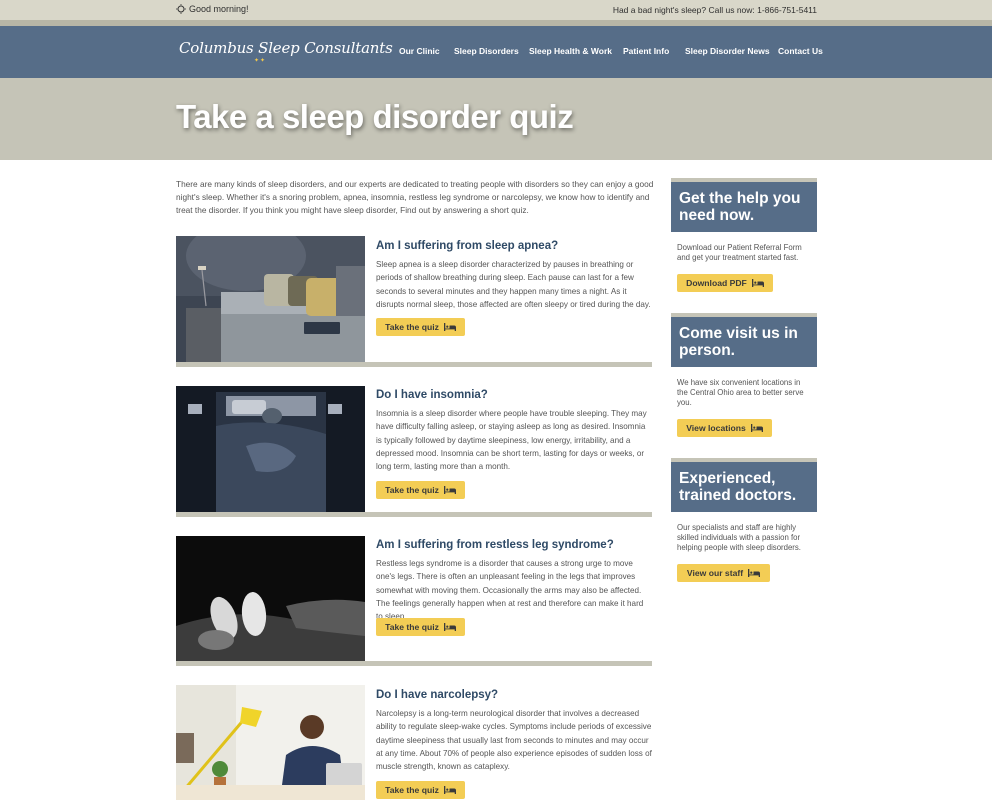  I want to click on take-quiz-insomnia-button: Take the quiz, so click(420, 490).